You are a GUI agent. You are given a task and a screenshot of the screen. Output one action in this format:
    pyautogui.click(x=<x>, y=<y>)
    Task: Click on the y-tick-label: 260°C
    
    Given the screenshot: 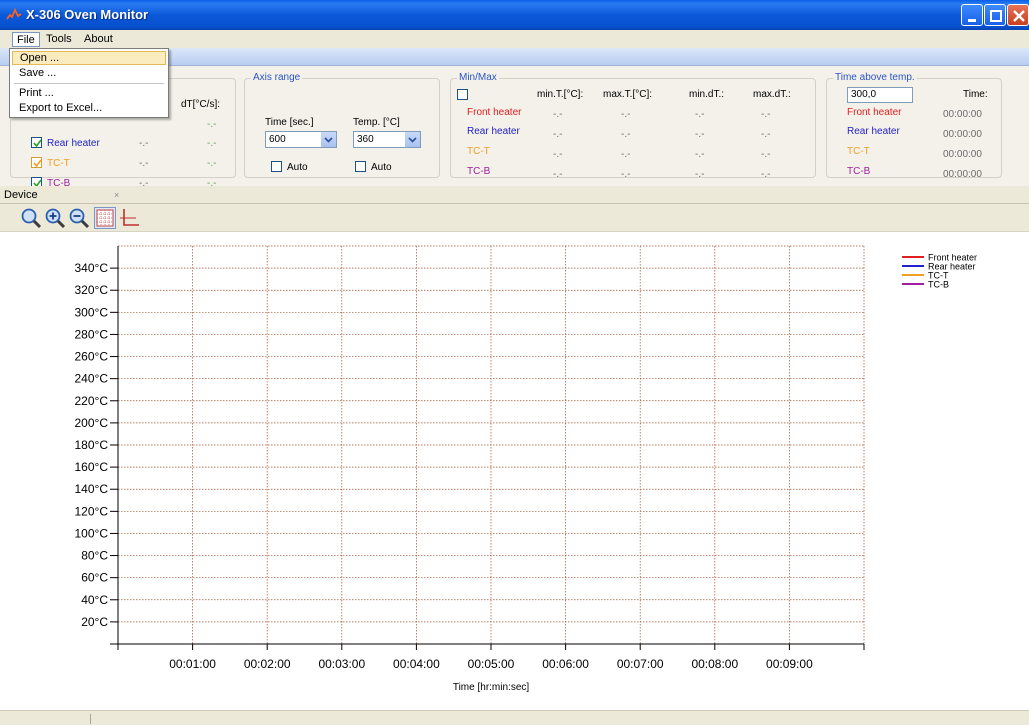 What is the action you would take?
    pyautogui.click(x=92, y=357)
    